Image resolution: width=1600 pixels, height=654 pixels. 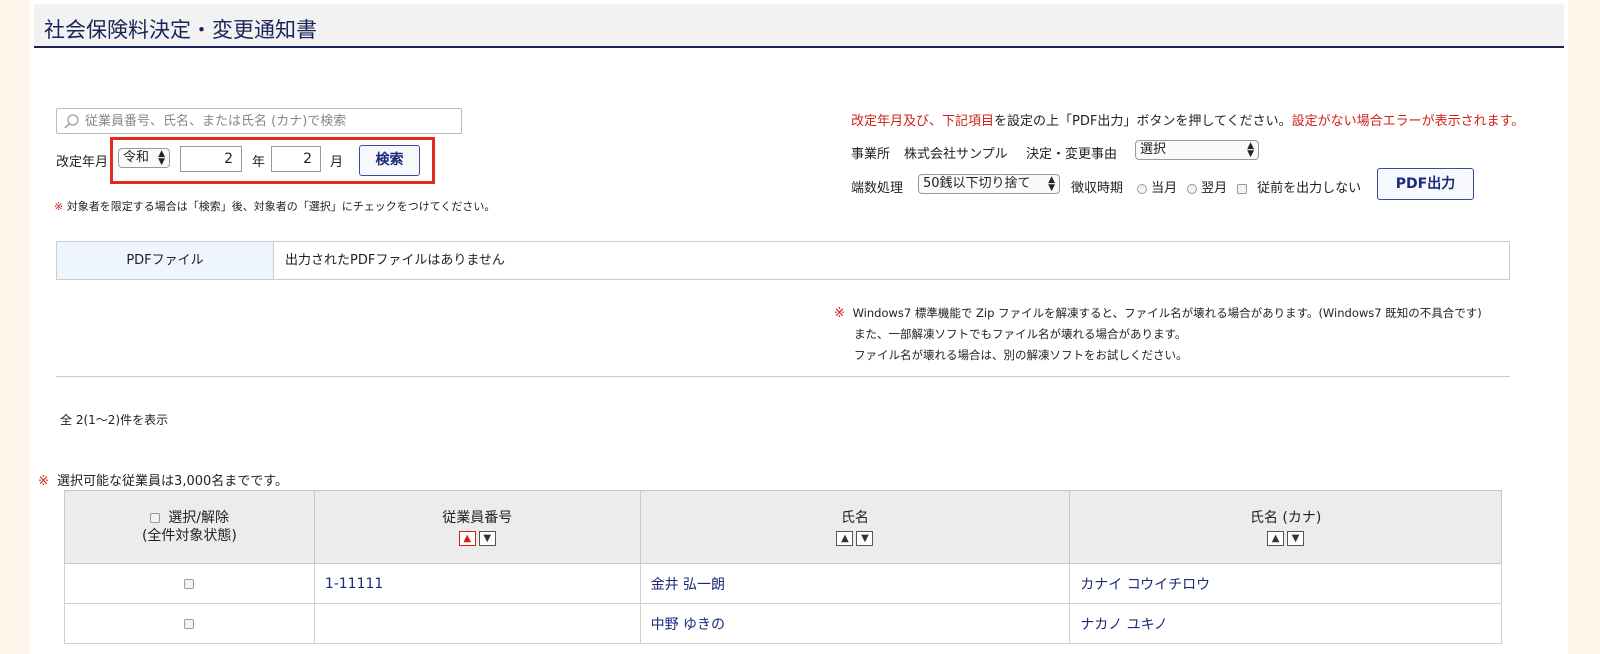 What do you see at coordinates (270, 121) in the screenshot?
I see `search-input` at bounding box center [270, 121].